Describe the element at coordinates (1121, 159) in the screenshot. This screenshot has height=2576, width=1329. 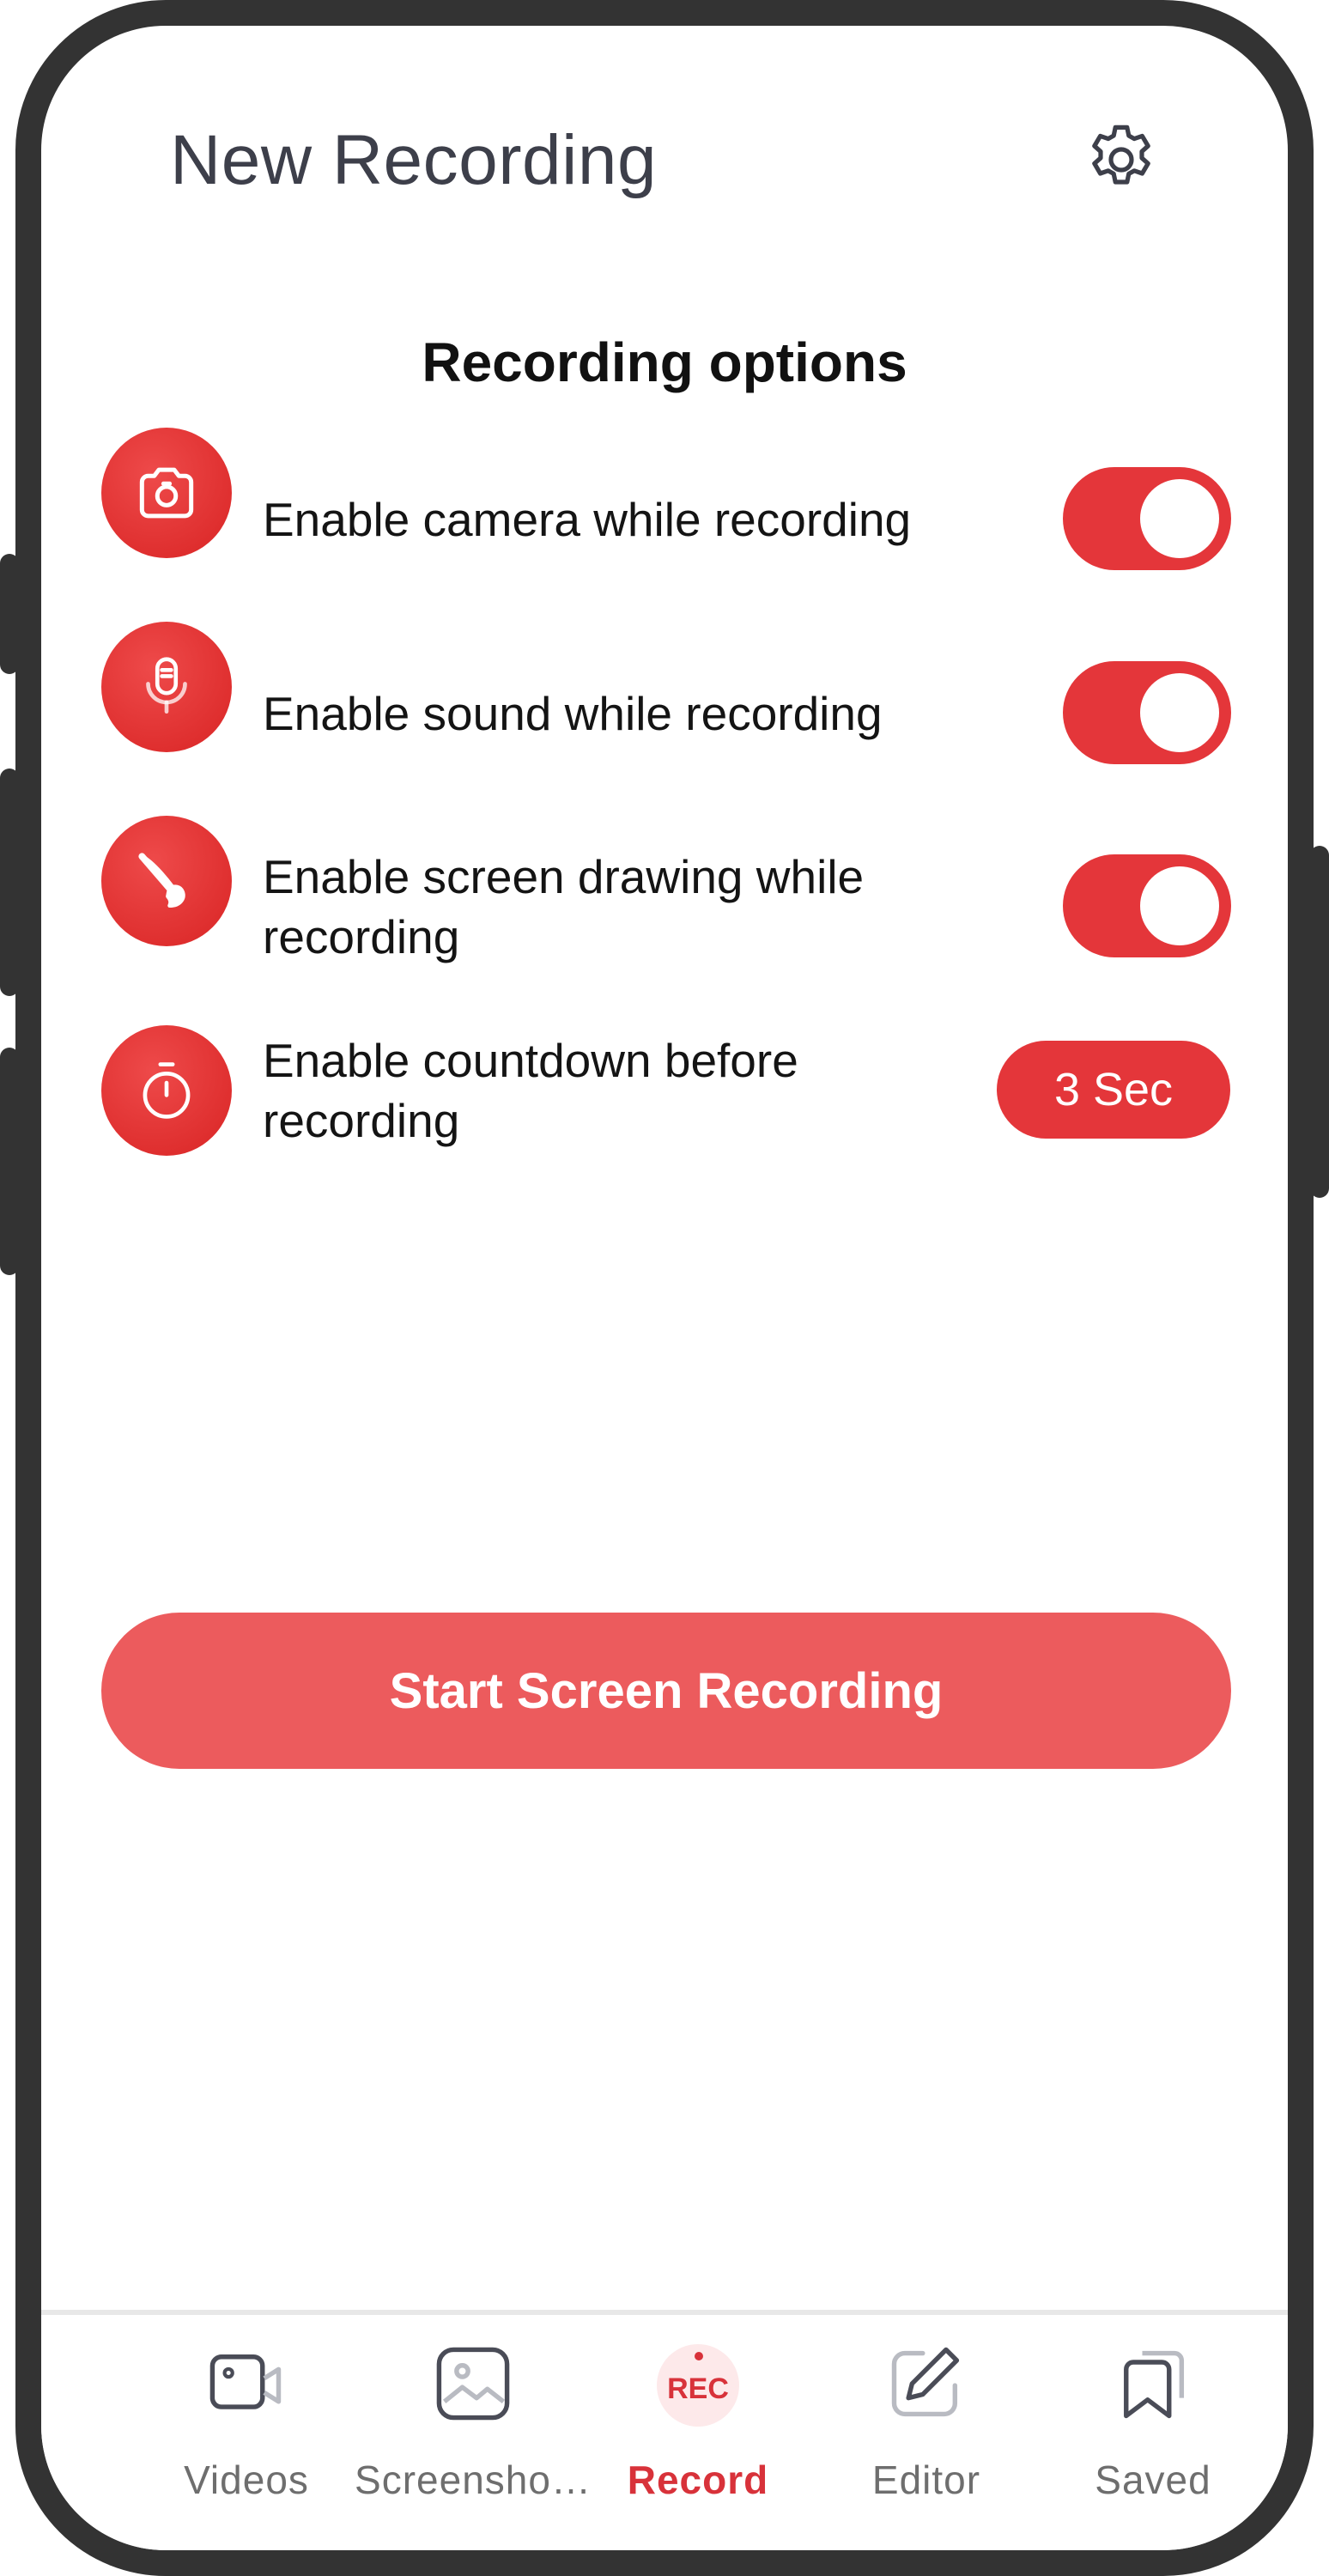
I see `settings-gear-icon` at that location.